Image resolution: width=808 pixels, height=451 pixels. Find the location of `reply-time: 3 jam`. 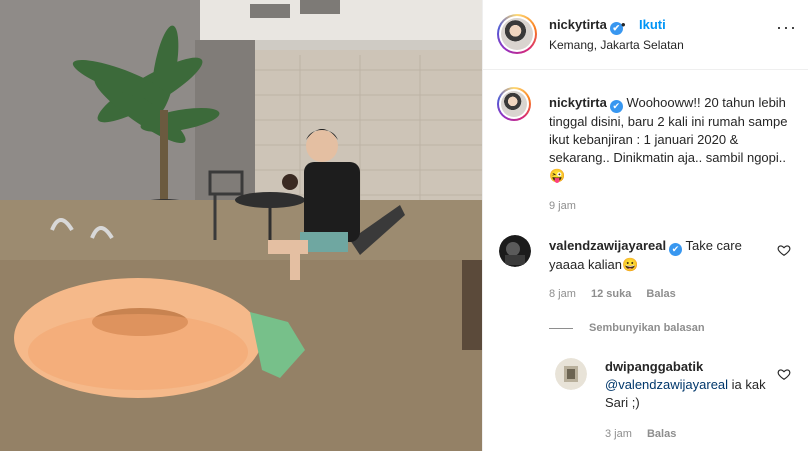

reply-time: 3 jam is located at coordinates (618, 434).